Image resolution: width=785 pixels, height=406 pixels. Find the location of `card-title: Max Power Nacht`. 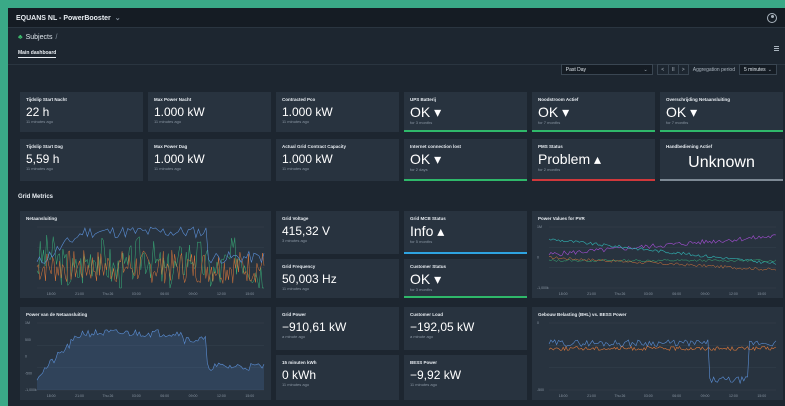

card-title: Max Power Nacht is located at coordinates (173, 99).